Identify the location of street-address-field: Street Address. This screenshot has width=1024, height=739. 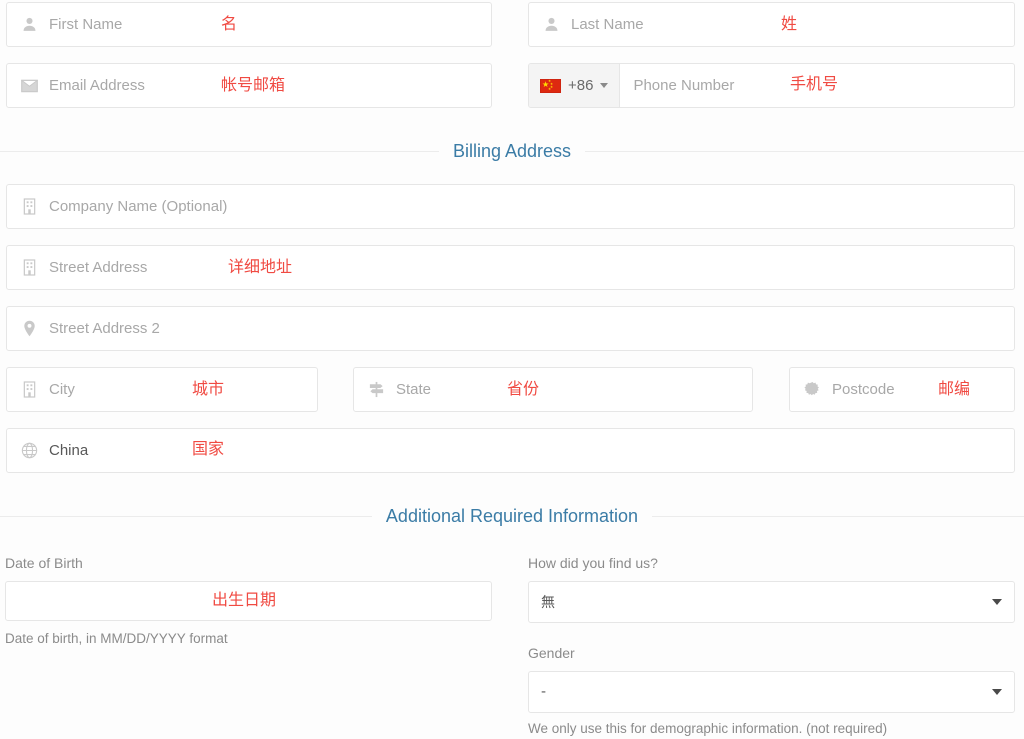
(510, 267).